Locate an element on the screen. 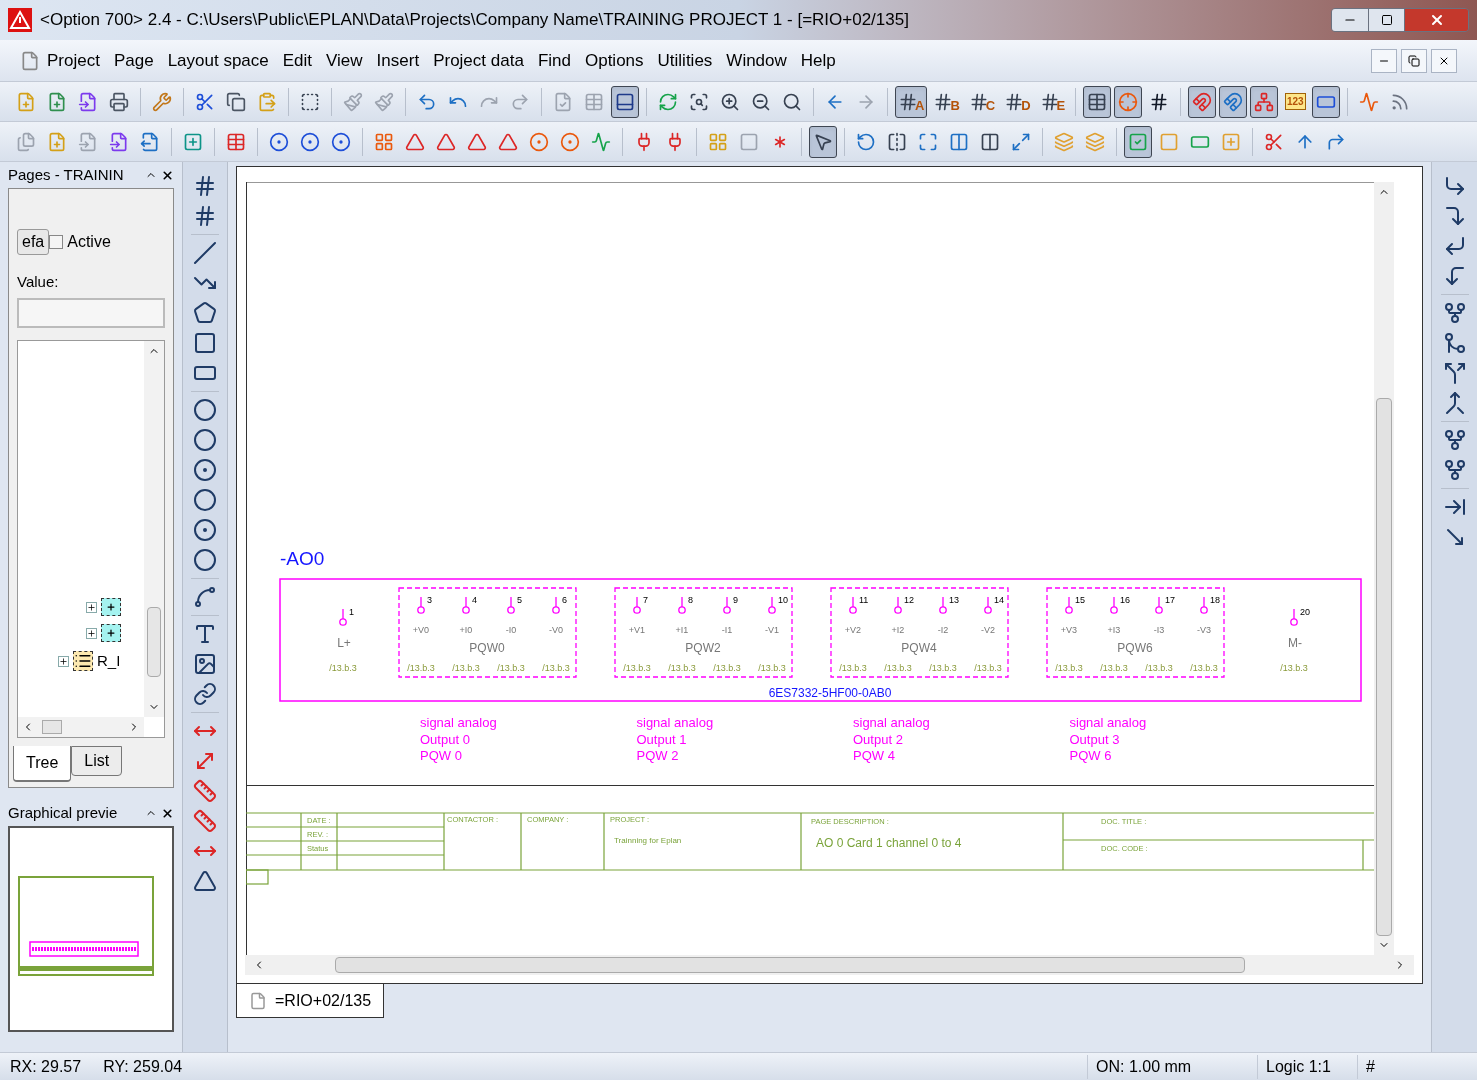  terminal-number: 17 is located at coordinates (1170, 600).